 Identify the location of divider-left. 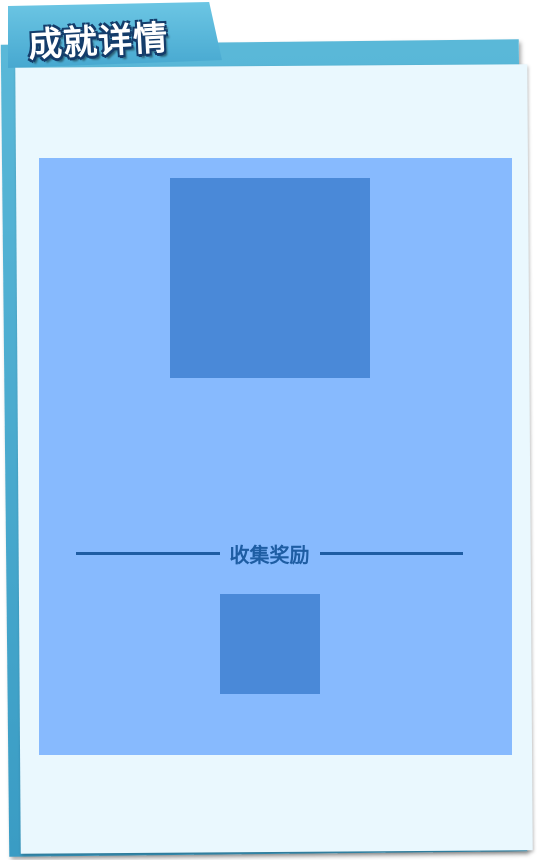
(148, 553).